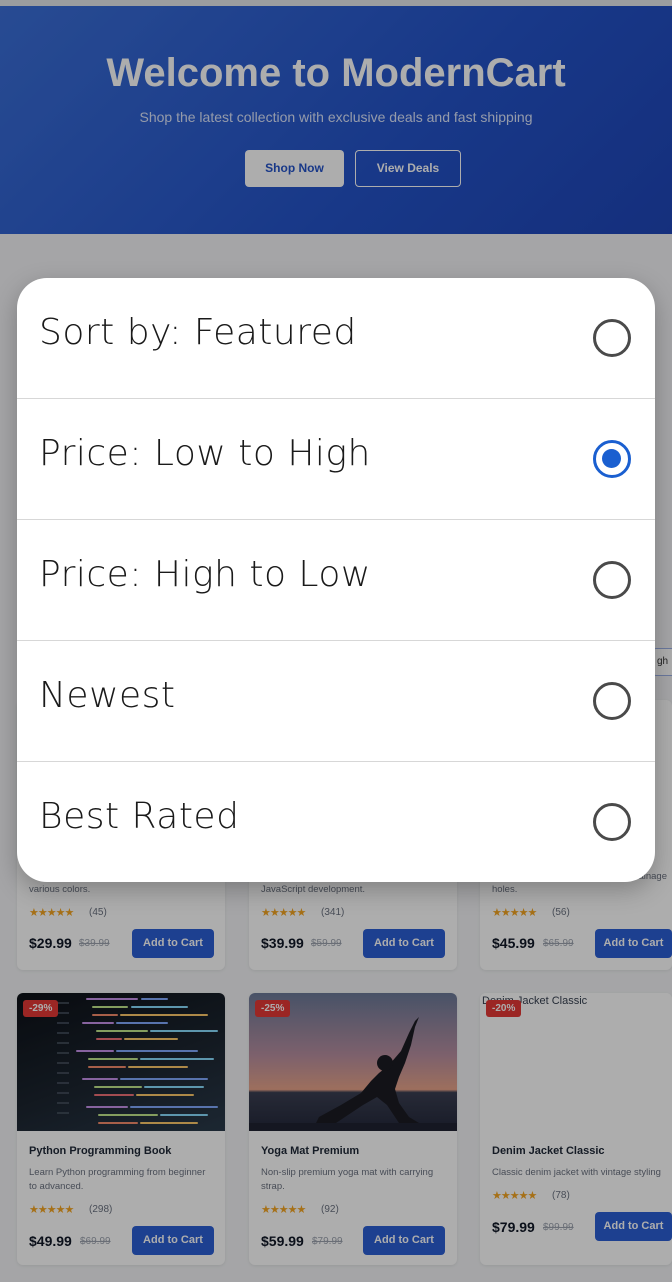  Describe the element at coordinates (205, 574) in the screenshot. I see `sort-option-label: Price: High to Low` at that location.